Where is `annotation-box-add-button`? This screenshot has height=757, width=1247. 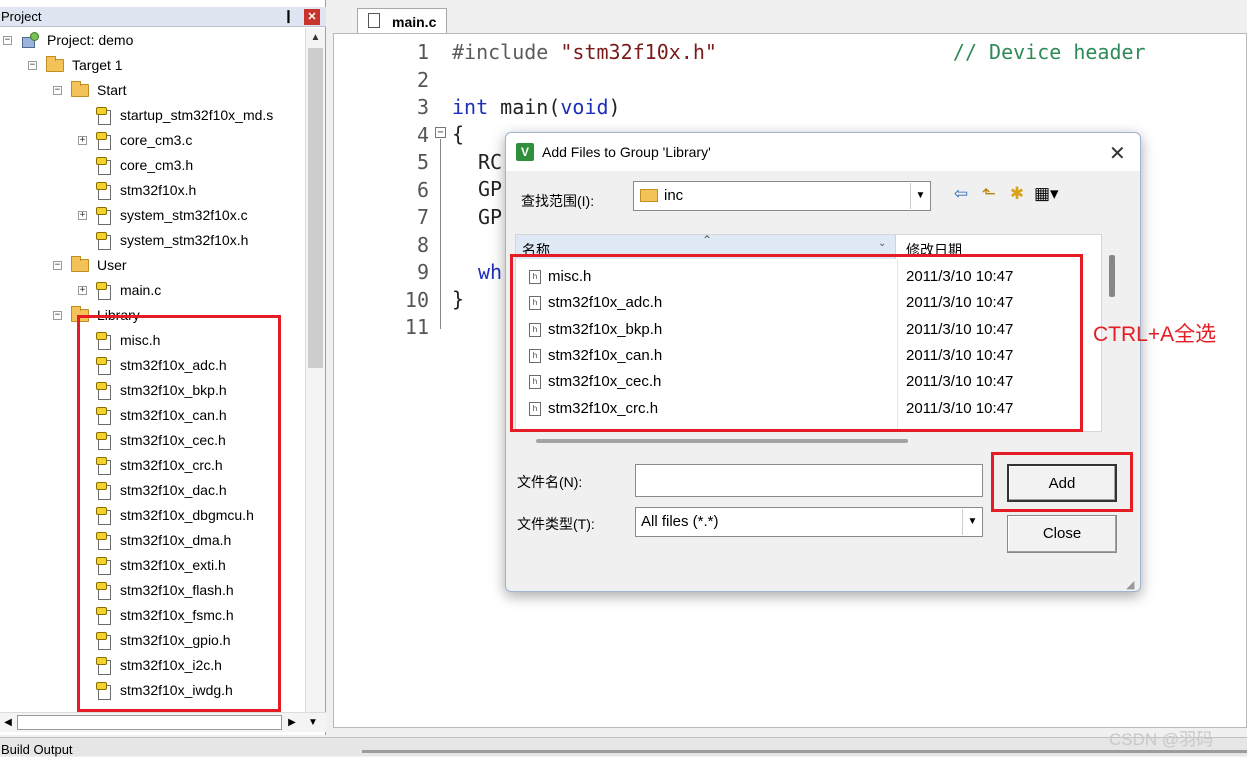 annotation-box-add-button is located at coordinates (1062, 482).